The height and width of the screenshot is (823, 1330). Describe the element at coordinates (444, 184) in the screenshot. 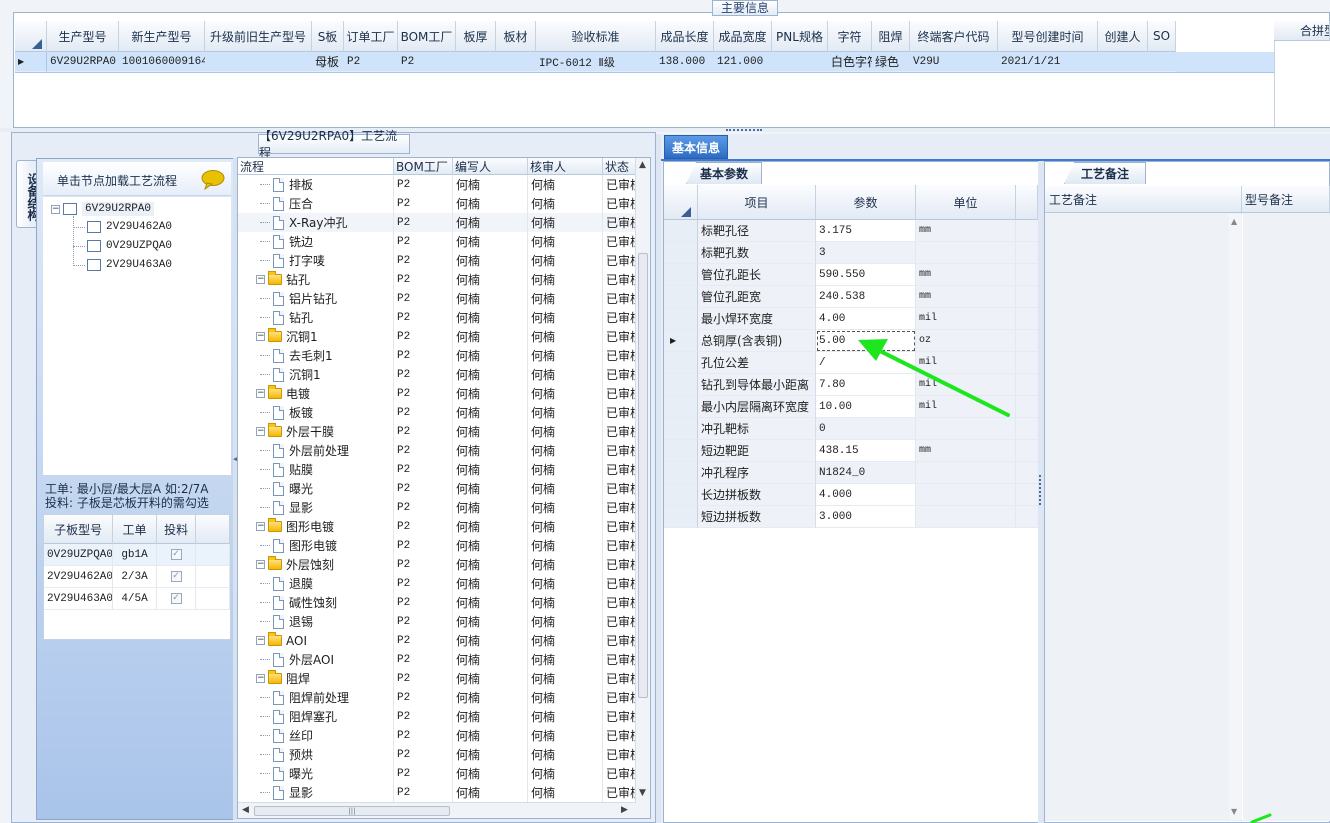

I see `process-row: 排板P2何楠何楠已审核` at that location.